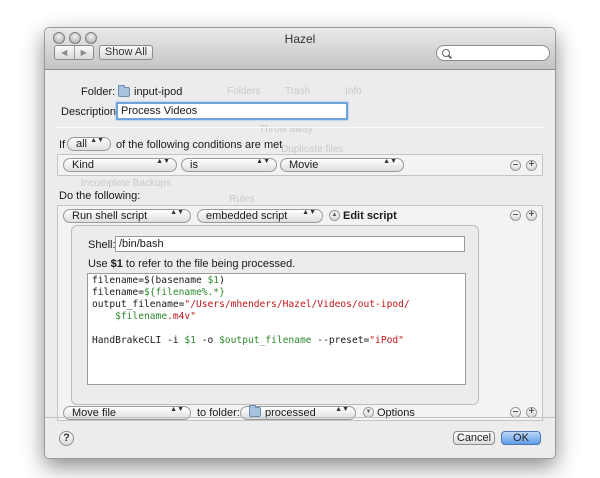 This screenshot has width=600, height=478. Describe the element at coordinates (531, 215) in the screenshot. I see `add-script-action-button: +` at that location.